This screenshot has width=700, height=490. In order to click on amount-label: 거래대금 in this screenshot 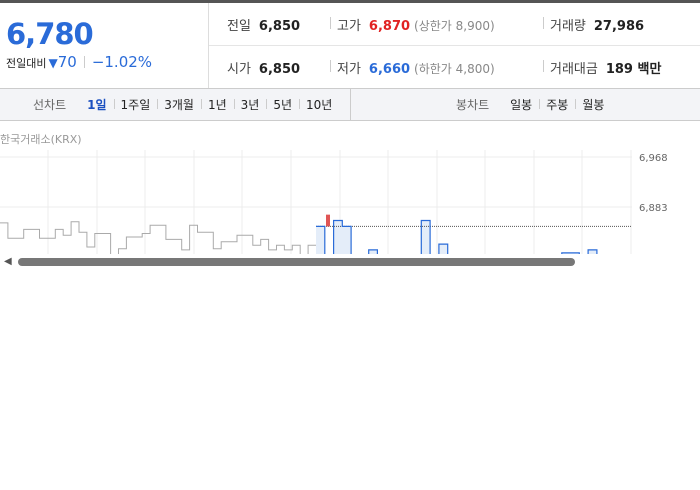, I will do `click(574, 69)`.